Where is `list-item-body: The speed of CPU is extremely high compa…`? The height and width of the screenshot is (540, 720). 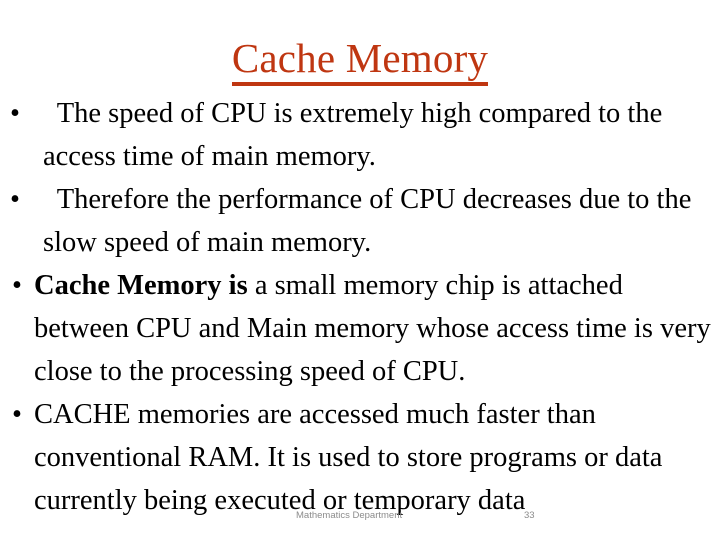 list-item-body: The speed of CPU is extremely high compa… is located at coordinates (353, 135).